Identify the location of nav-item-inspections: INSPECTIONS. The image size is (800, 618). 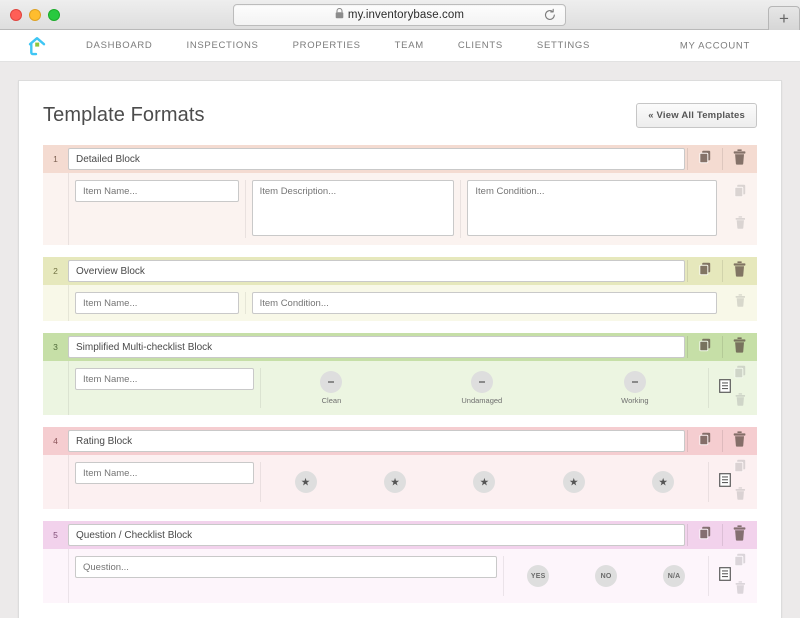
(222, 45).